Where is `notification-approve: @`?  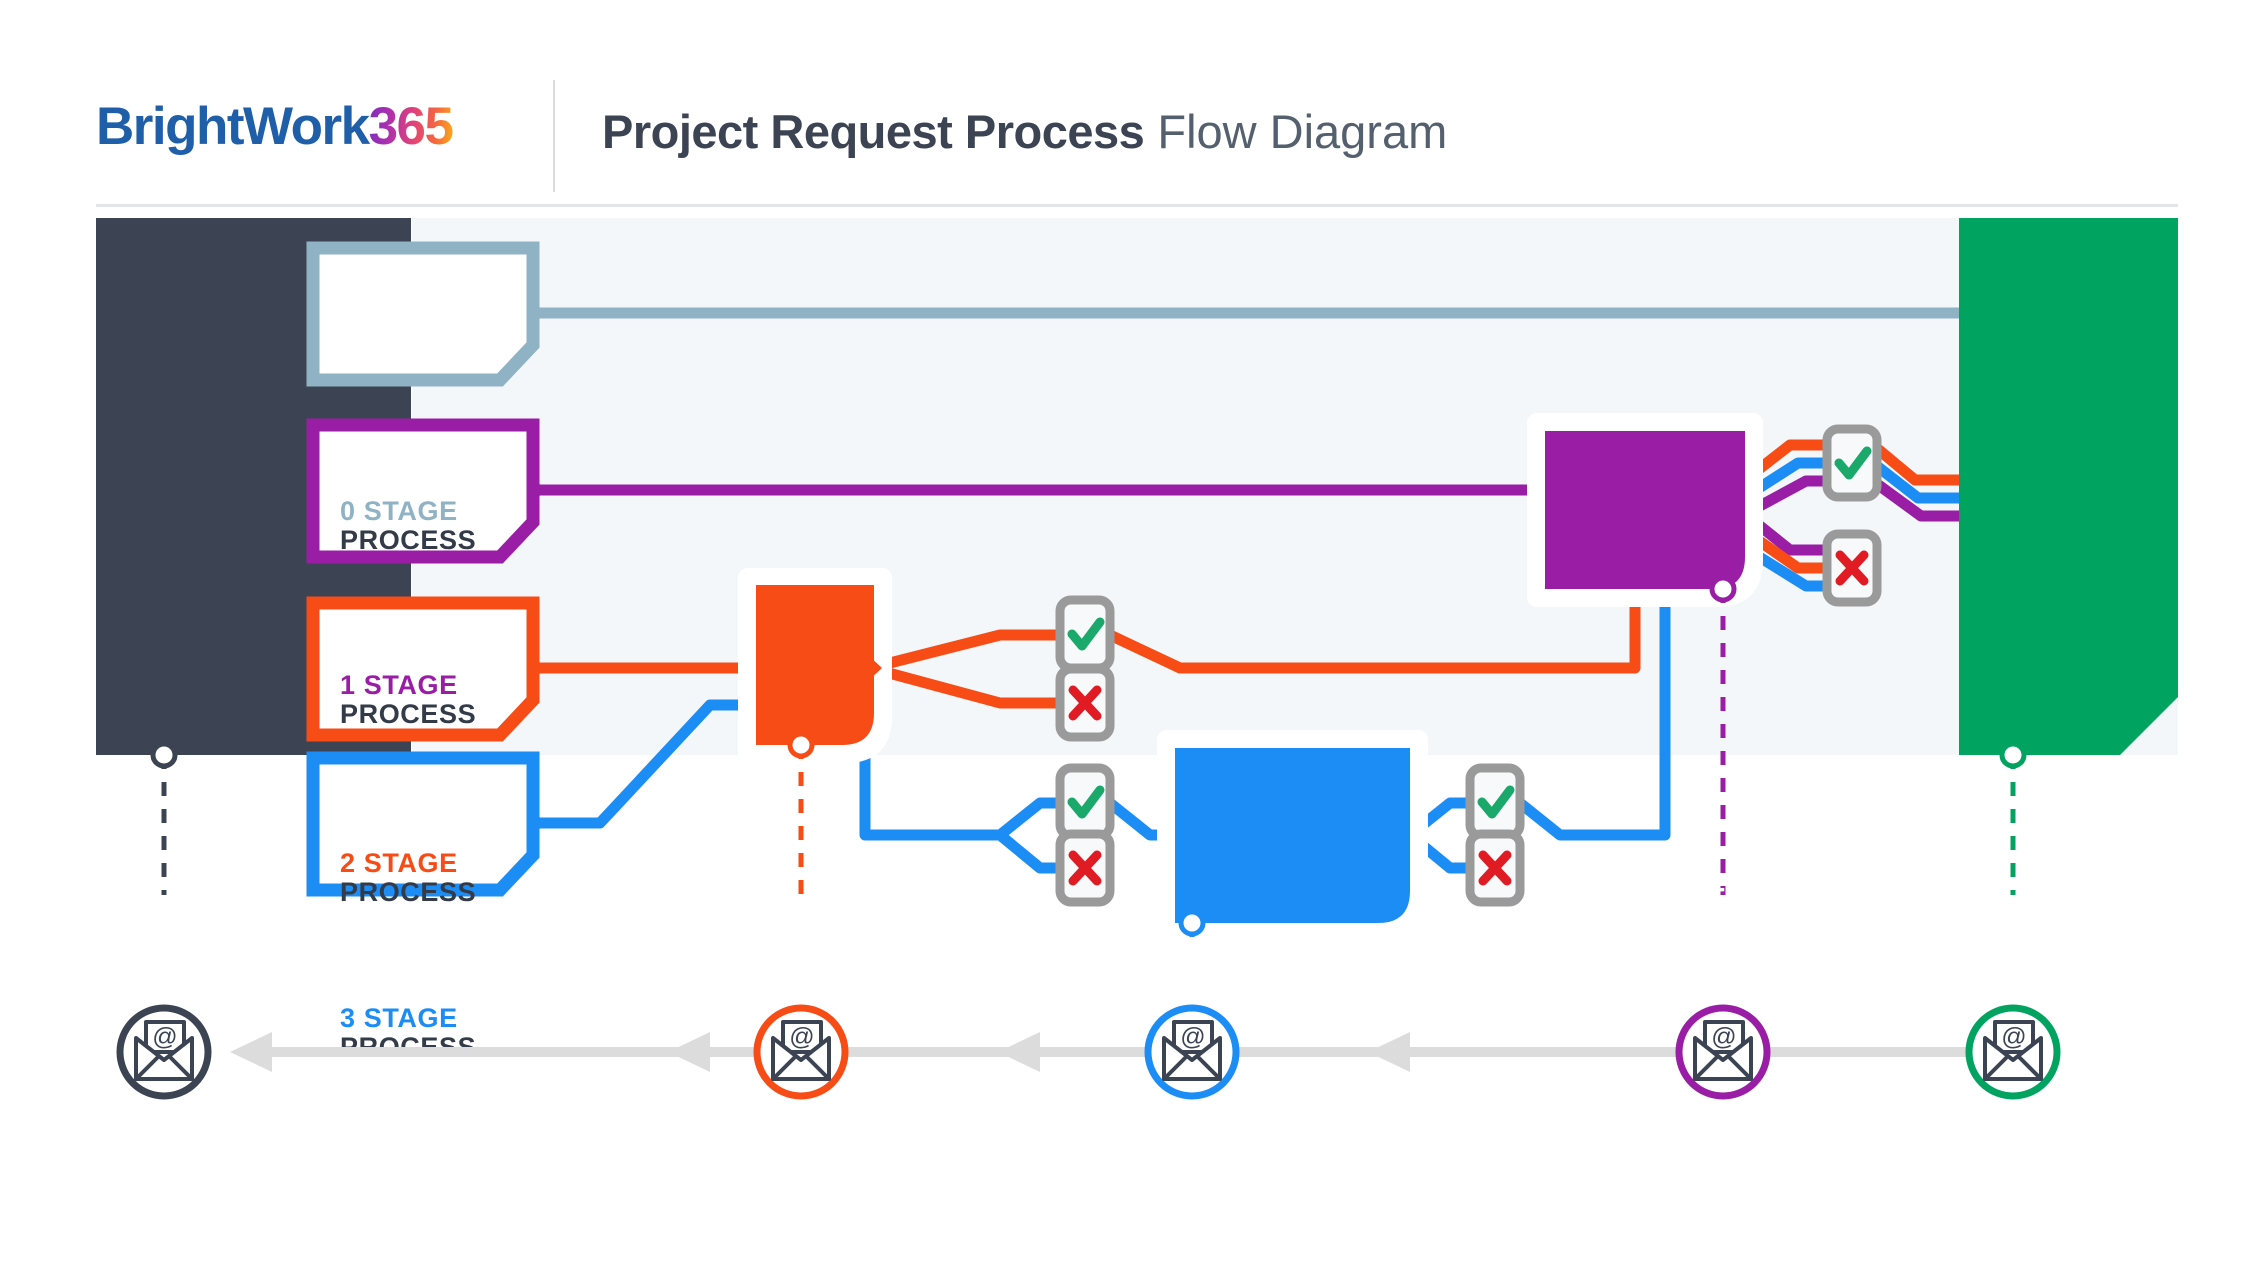 notification-approve: @ is located at coordinates (1723, 1052).